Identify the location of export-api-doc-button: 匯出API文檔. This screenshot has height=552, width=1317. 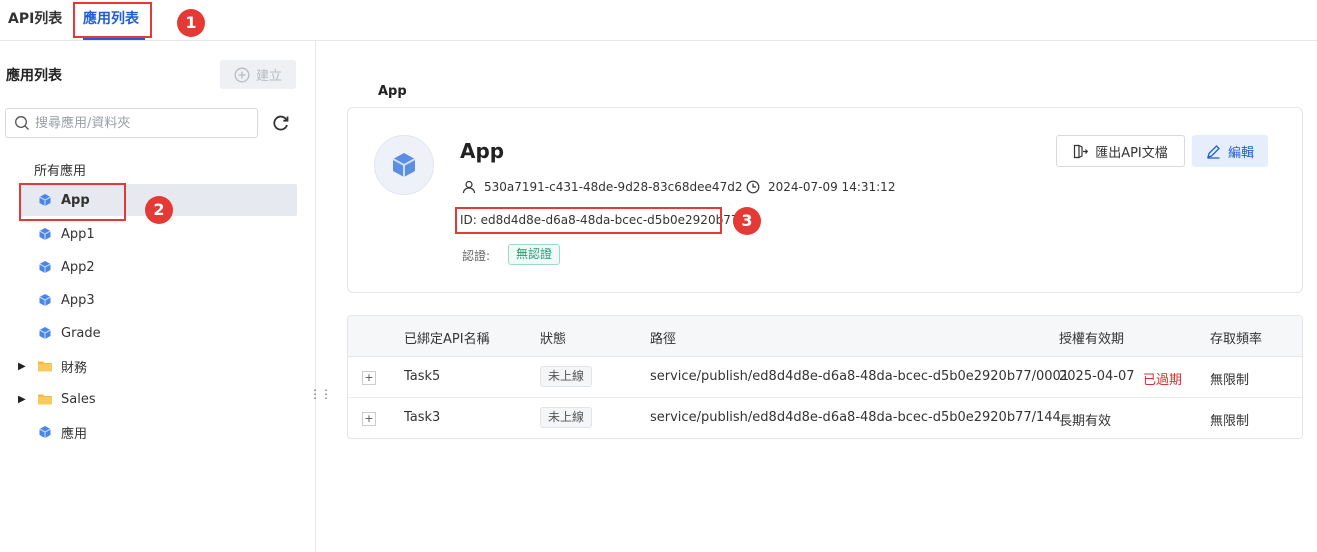
(1120, 151).